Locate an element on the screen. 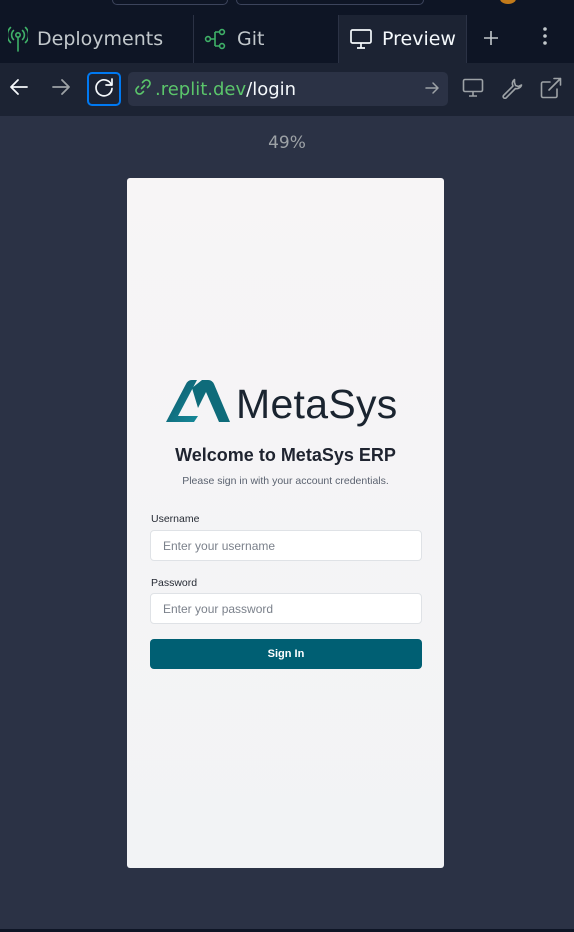 This screenshot has height=932, width=574. tab-label: Preview is located at coordinates (419, 39).